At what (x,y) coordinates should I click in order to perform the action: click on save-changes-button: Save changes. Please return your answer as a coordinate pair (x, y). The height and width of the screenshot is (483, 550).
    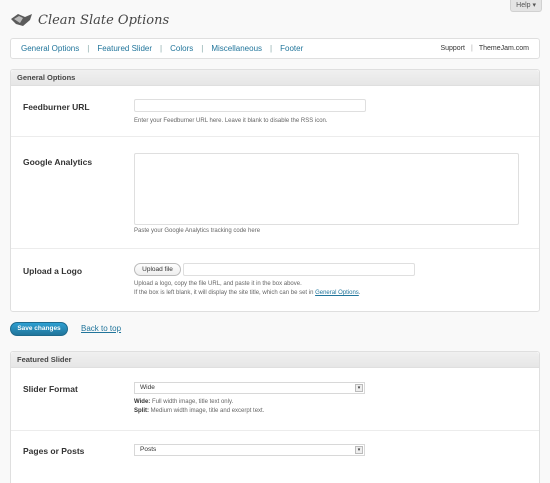
    Looking at the image, I should click on (39, 329).